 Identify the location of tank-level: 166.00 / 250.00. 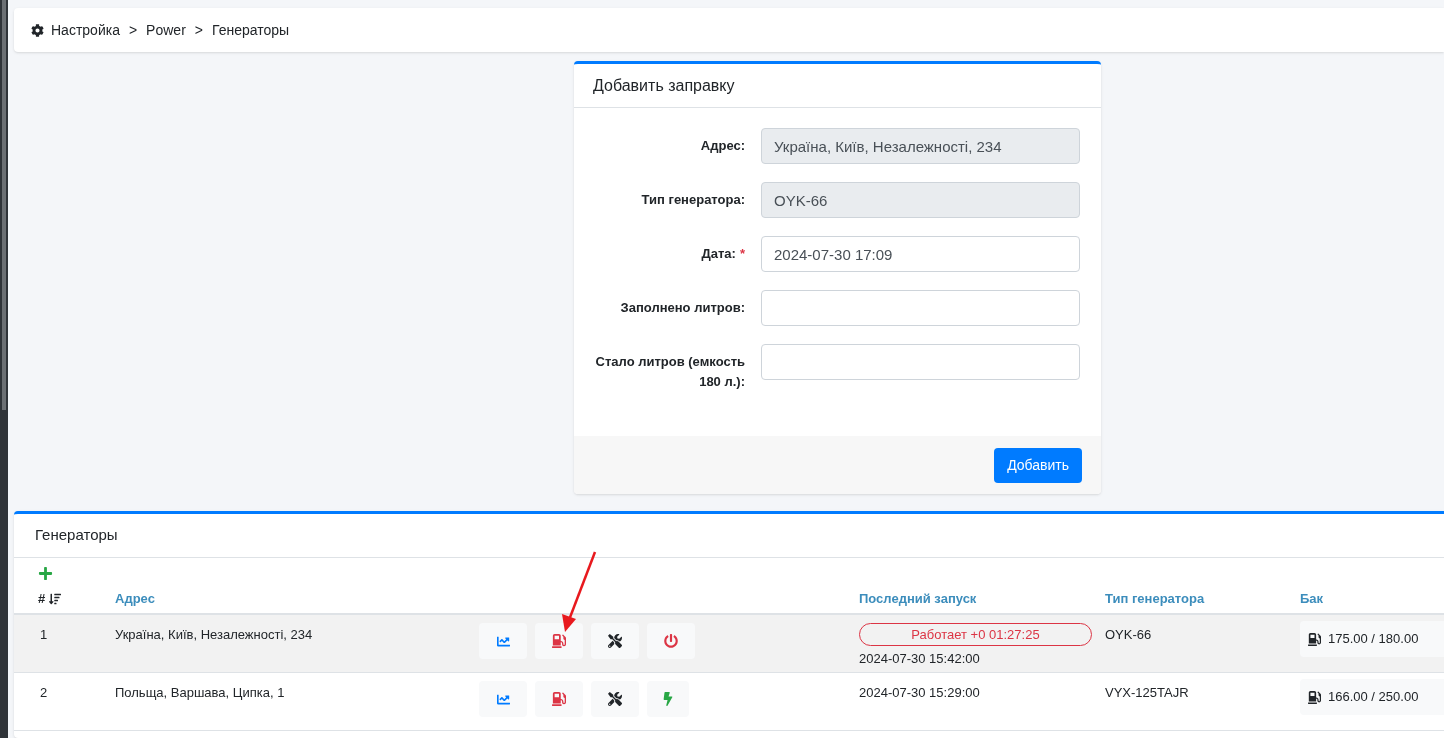
(1372, 697).